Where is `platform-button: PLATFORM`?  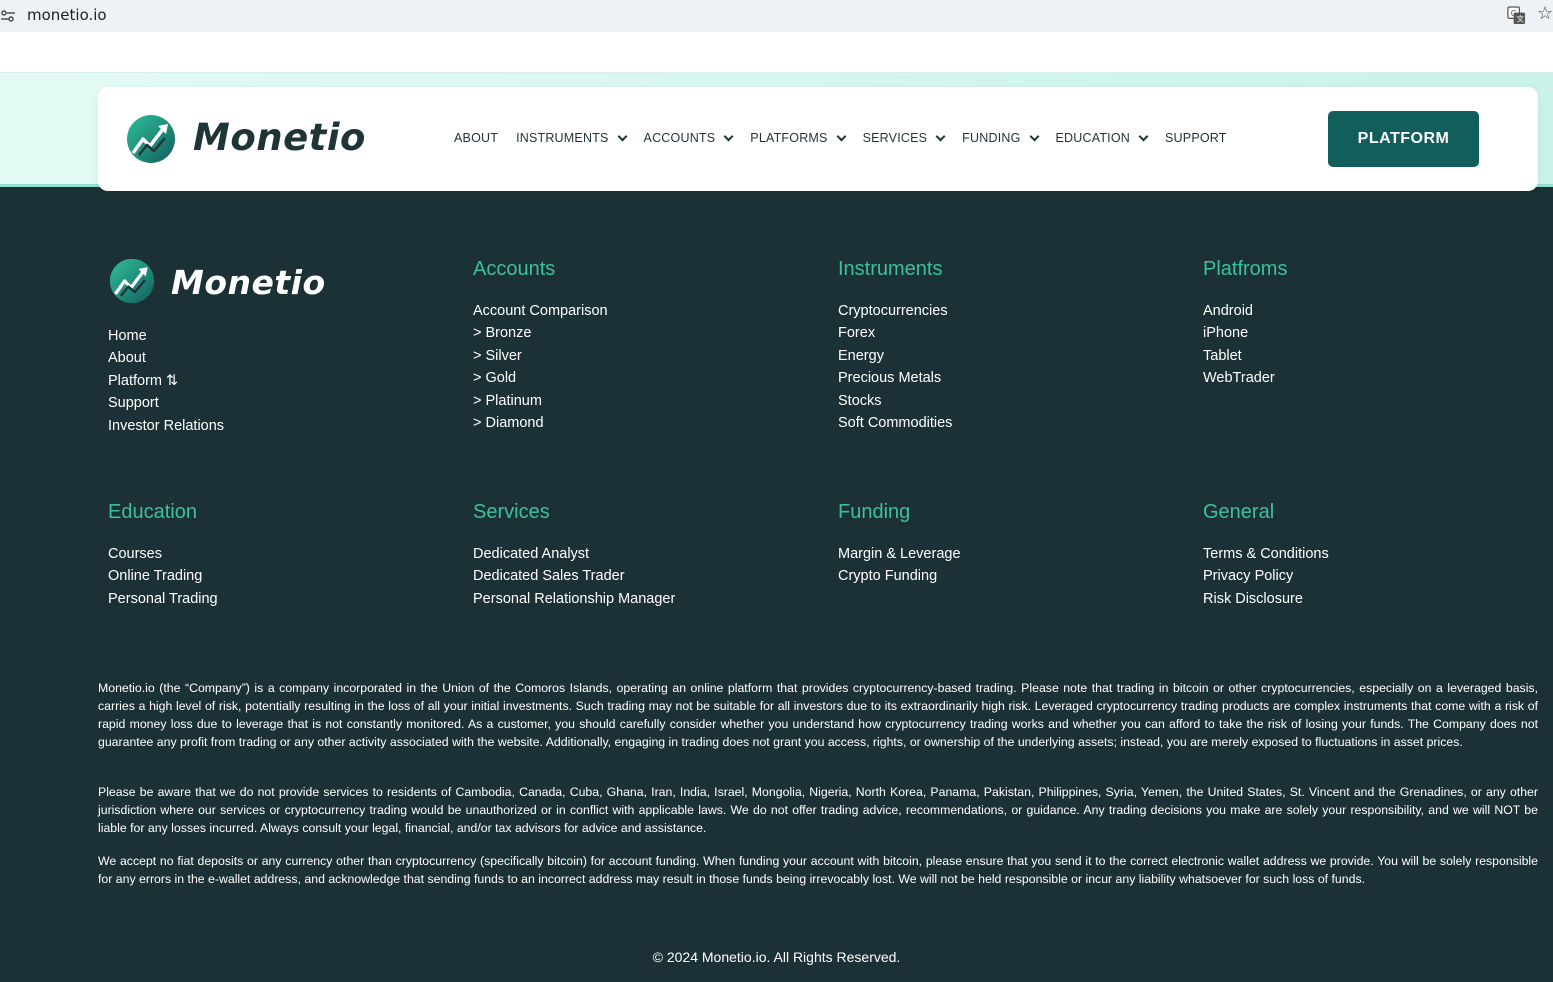
platform-button: PLATFORM is located at coordinates (1403, 139).